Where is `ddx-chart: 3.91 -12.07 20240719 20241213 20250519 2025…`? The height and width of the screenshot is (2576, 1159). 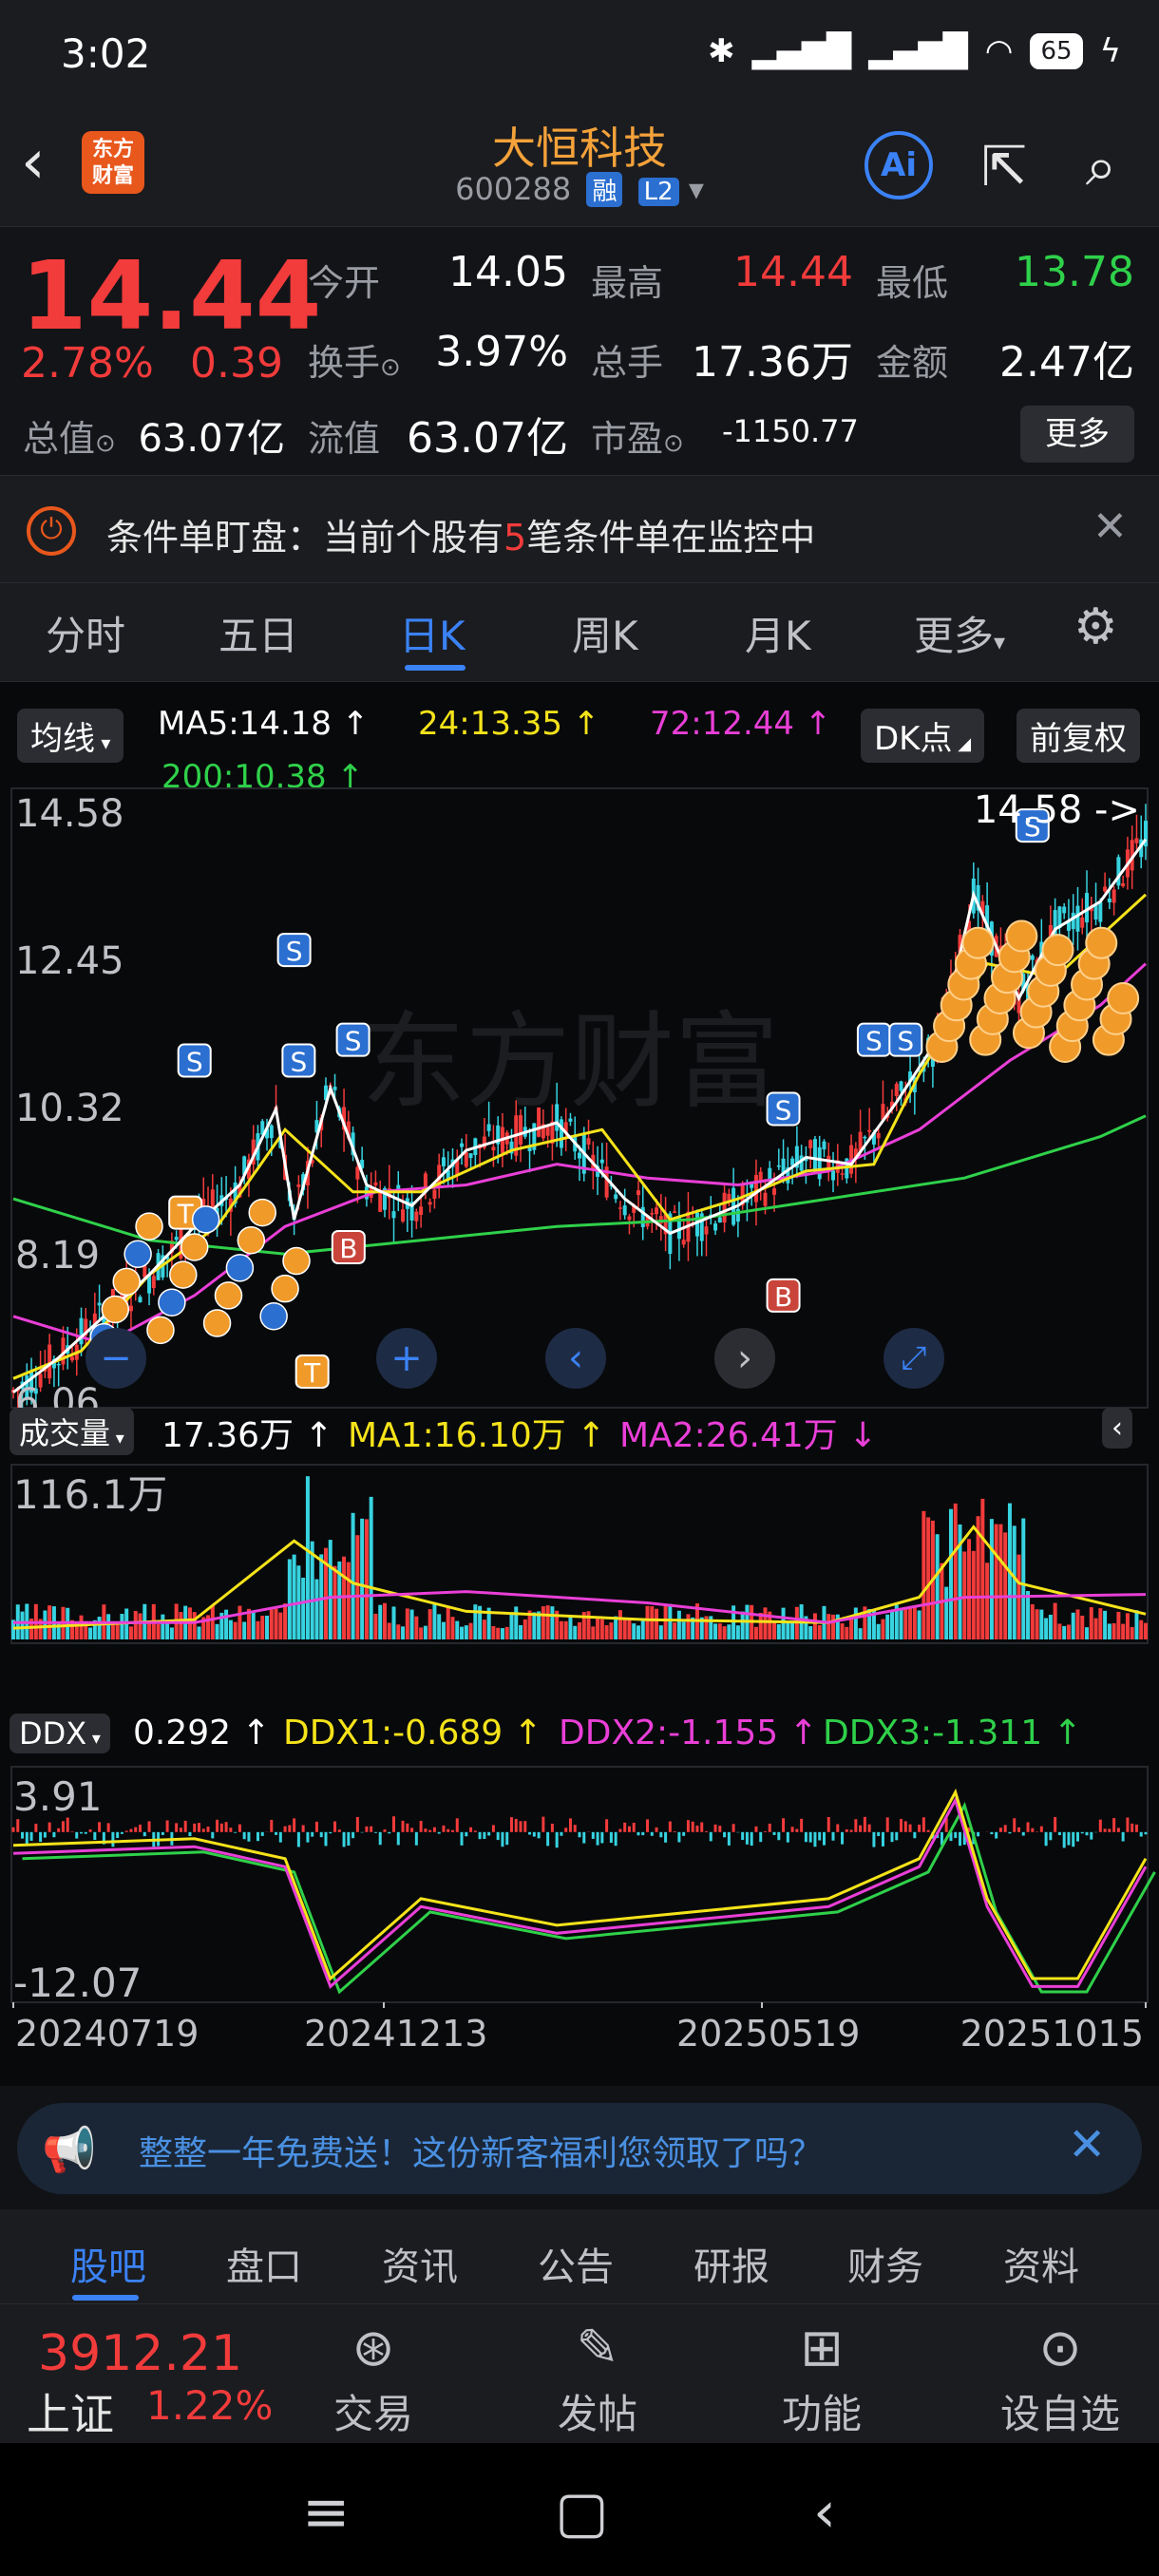 ddx-chart: 3.91 -12.07 20240719 20241213 20250519 2025… is located at coordinates (579, 1907).